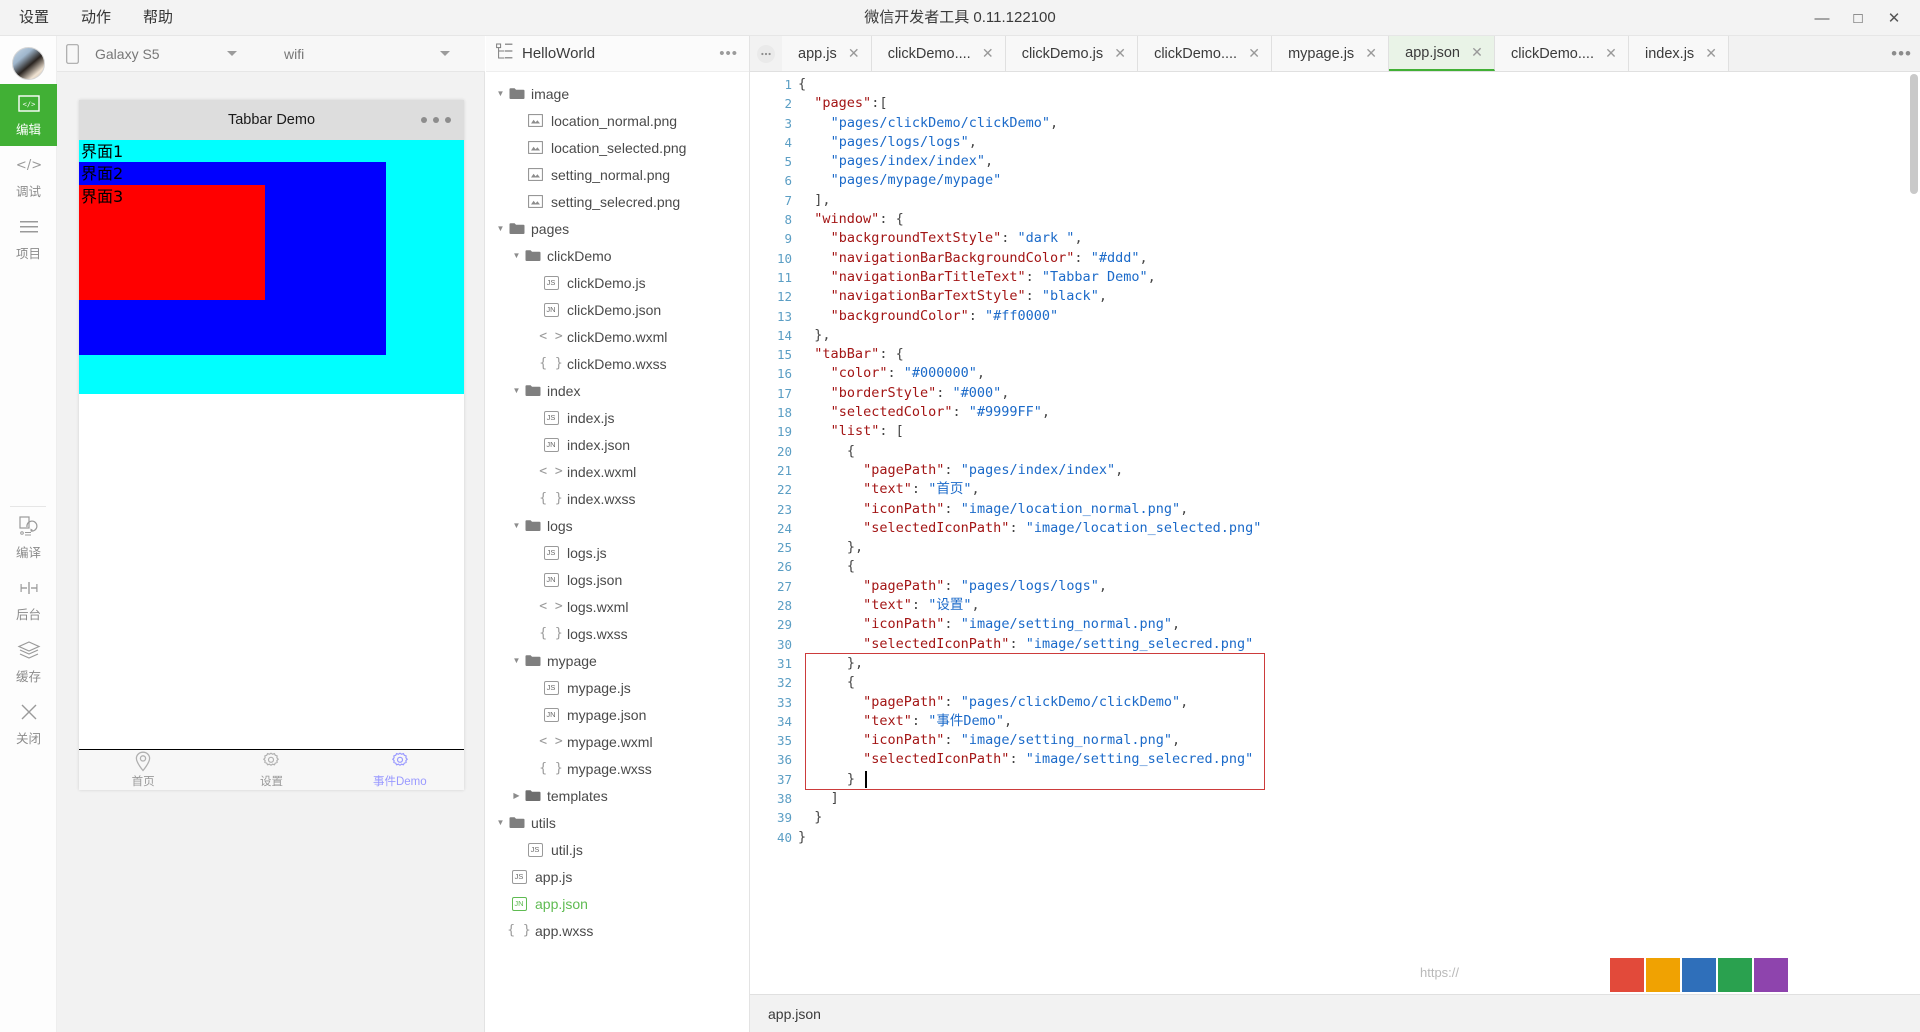  Describe the element at coordinates (617, 390) in the screenshot. I see `tree-folder-row: ▼ index` at that location.